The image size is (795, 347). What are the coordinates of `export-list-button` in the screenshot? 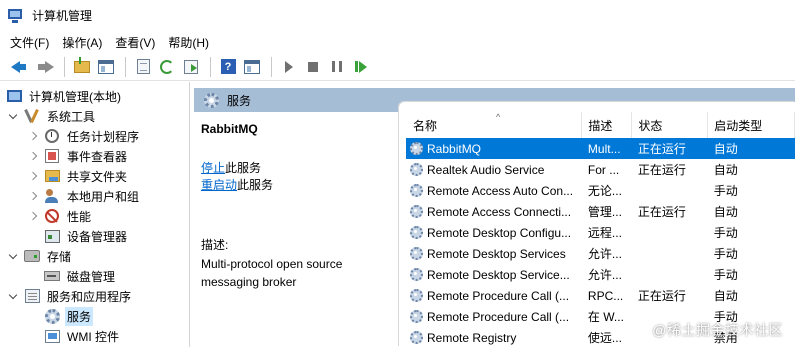 It's located at (191, 67).